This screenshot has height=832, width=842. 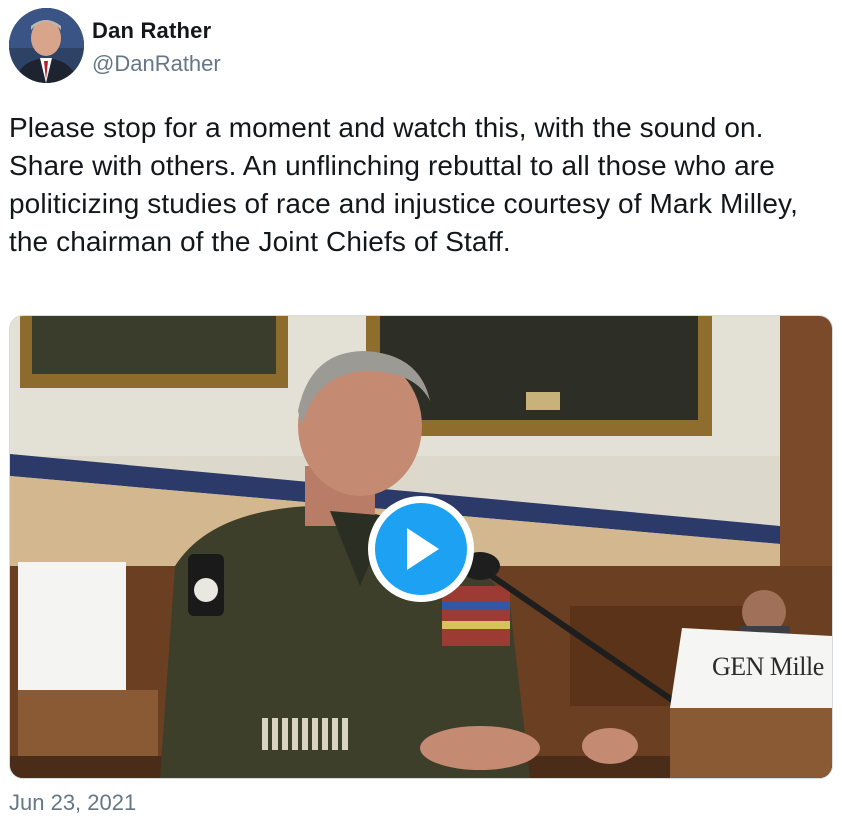 What do you see at coordinates (151, 31) in the screenshot?
I see `author-display-name: Dan Rather` at bounding box center [151, 31].